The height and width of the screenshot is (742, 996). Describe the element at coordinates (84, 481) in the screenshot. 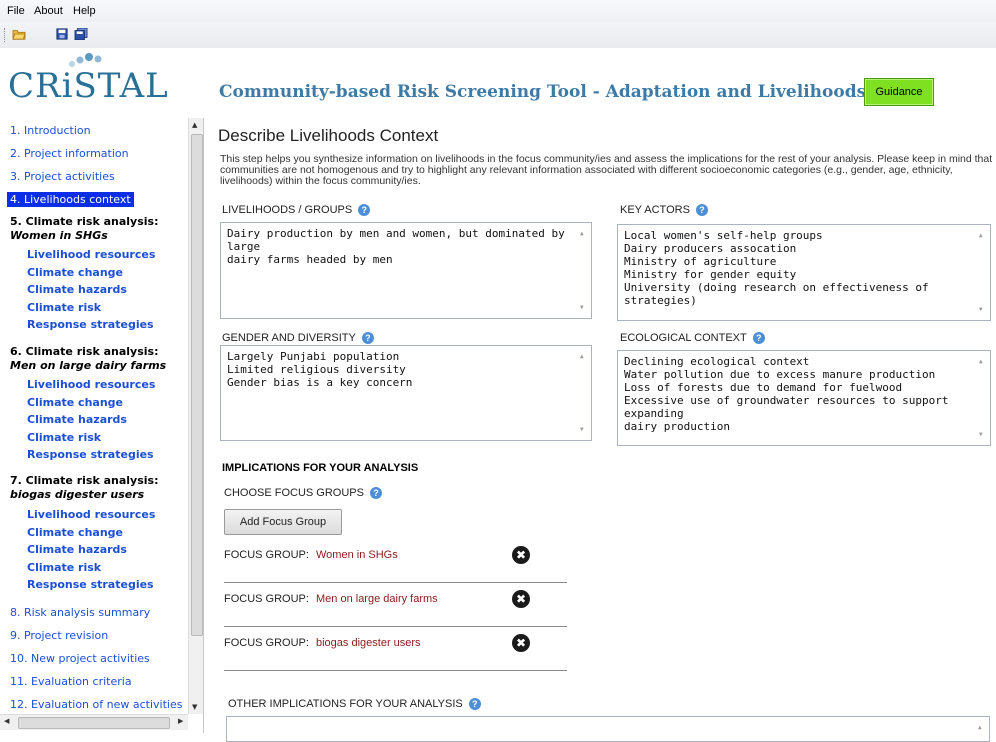

I see `sidebar-group-heading: 7. Climate risk analysis:` at that location.